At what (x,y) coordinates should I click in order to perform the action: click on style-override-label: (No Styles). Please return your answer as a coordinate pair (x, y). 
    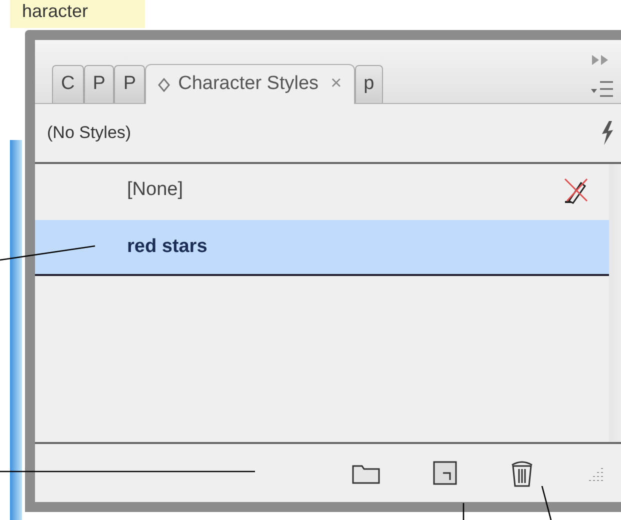
    Looking at the image, I should click on (89, 133).